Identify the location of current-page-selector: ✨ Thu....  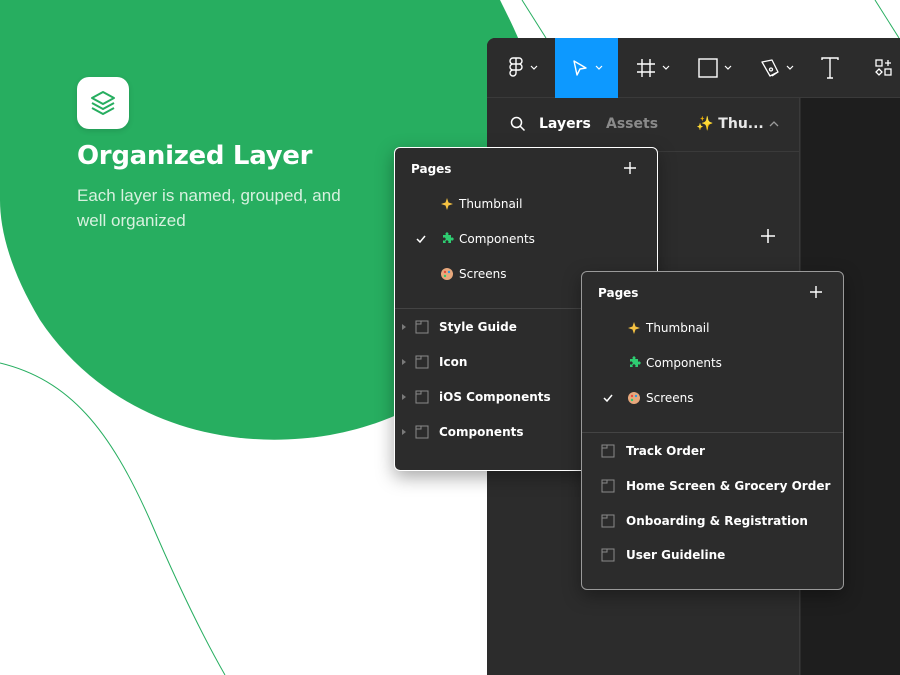
(730, 124).